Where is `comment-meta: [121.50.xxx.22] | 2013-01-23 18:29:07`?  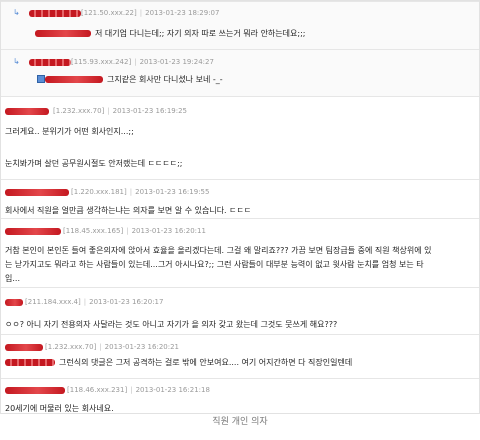 comment-meta: [121.50.xxx.22] | 2013-01-23 18:29:07 is located at coordinates (150, 13).